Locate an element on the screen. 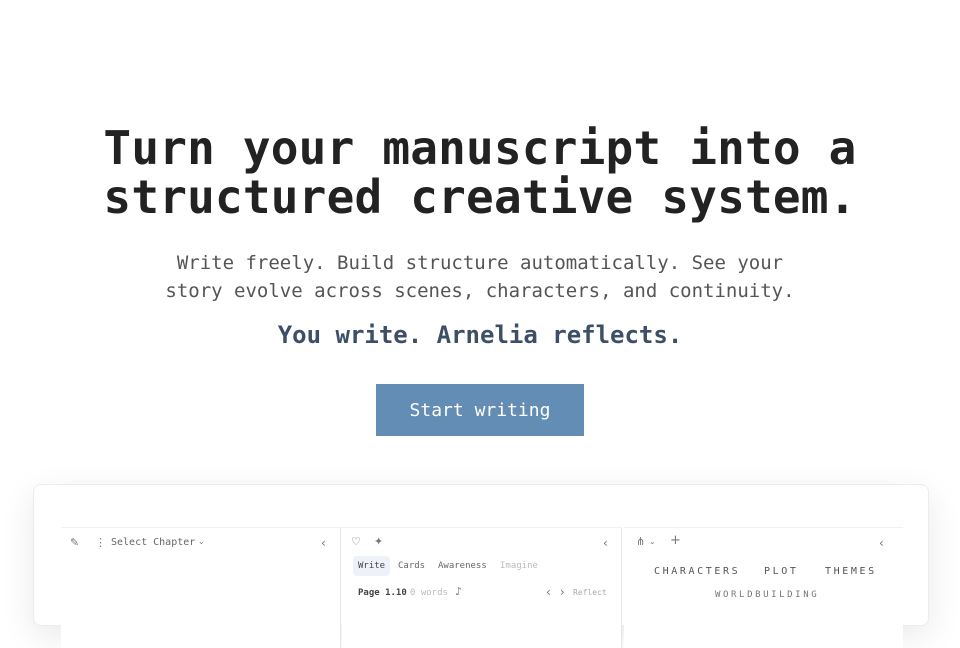 This screenshot has height=648, width=960. tab-cards: Cards is located at coordinates (411, 566).